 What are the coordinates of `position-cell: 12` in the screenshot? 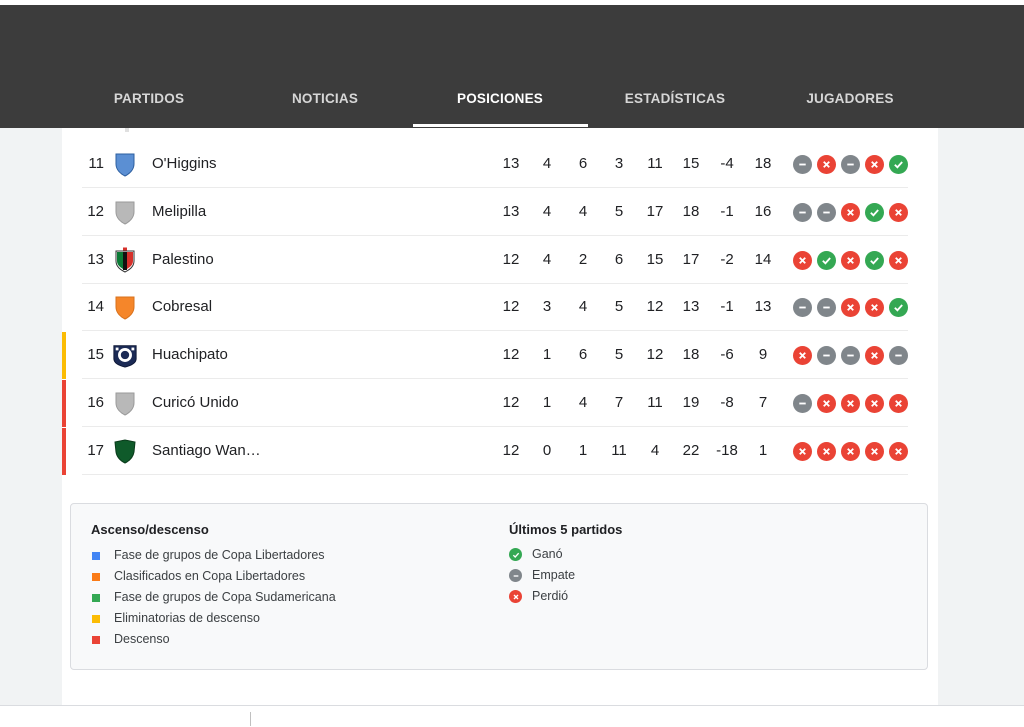 It's located at (95, 211).